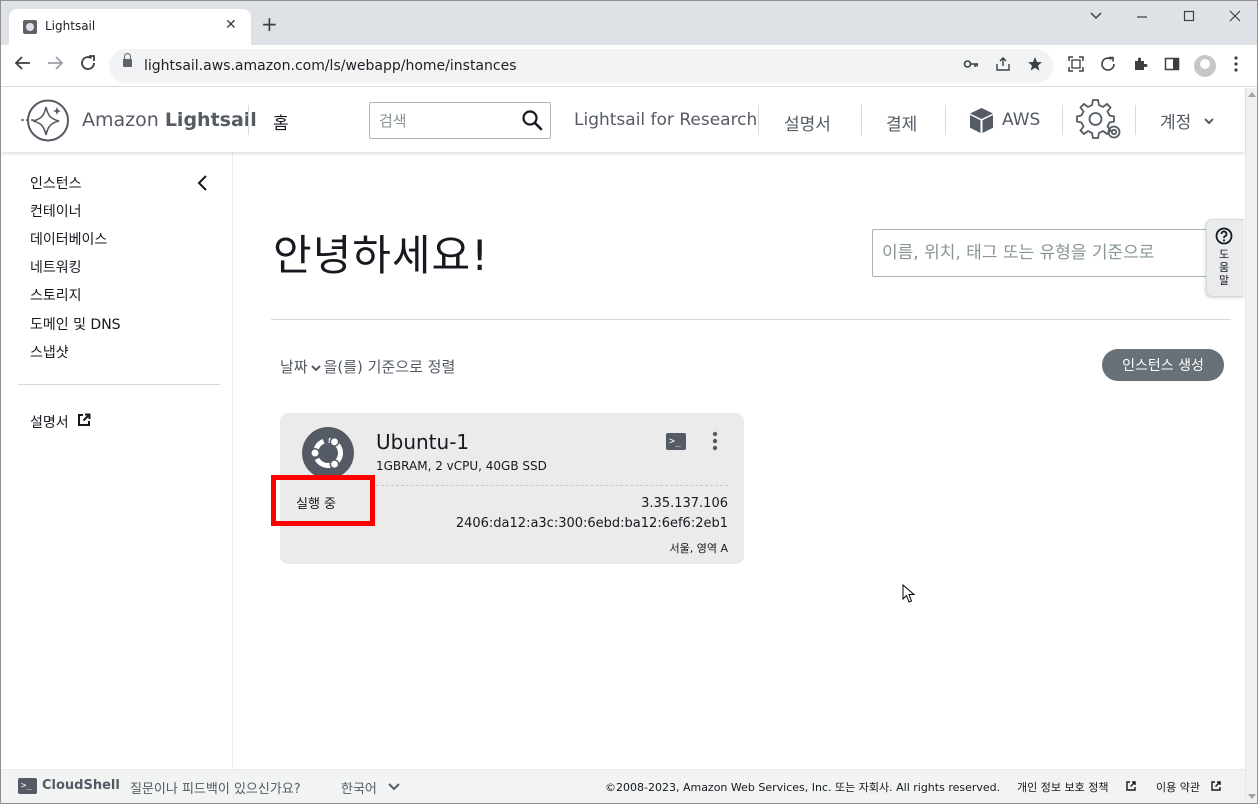  I want to click on tab-search-chevron-icon, so click(1096, 16).